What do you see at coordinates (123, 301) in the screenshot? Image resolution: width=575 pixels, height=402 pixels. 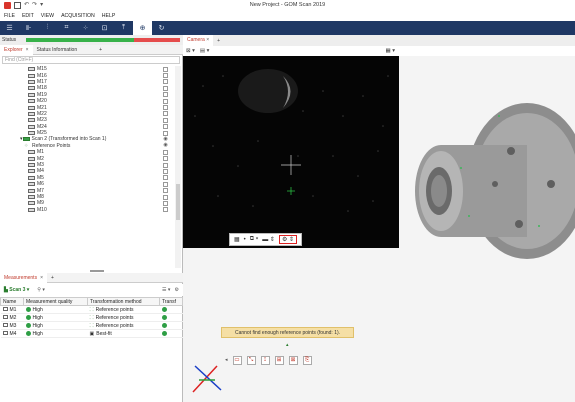 I see `column-header-method: Transformation method` at bounding box center [123, 301].